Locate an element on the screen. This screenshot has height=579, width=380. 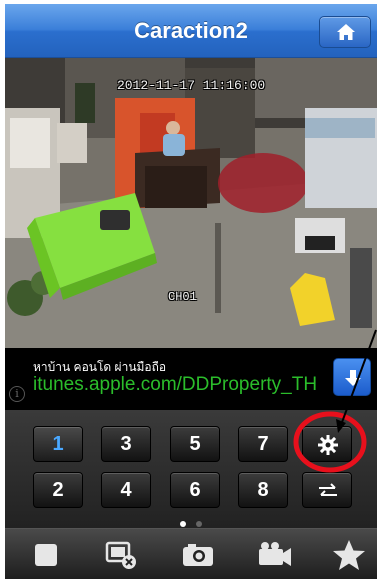
channel-button-6: 6 is located at coordinates (195, 490).